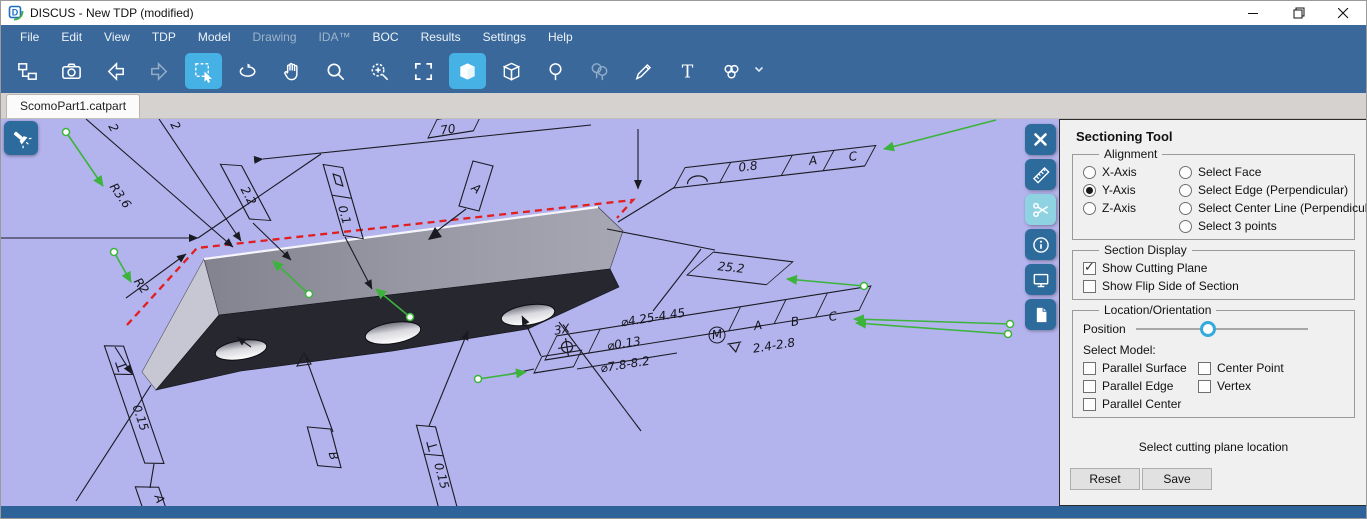  Describe the element at coordinates (683, 512) in the screenshot. I see `statusbar` at that location.